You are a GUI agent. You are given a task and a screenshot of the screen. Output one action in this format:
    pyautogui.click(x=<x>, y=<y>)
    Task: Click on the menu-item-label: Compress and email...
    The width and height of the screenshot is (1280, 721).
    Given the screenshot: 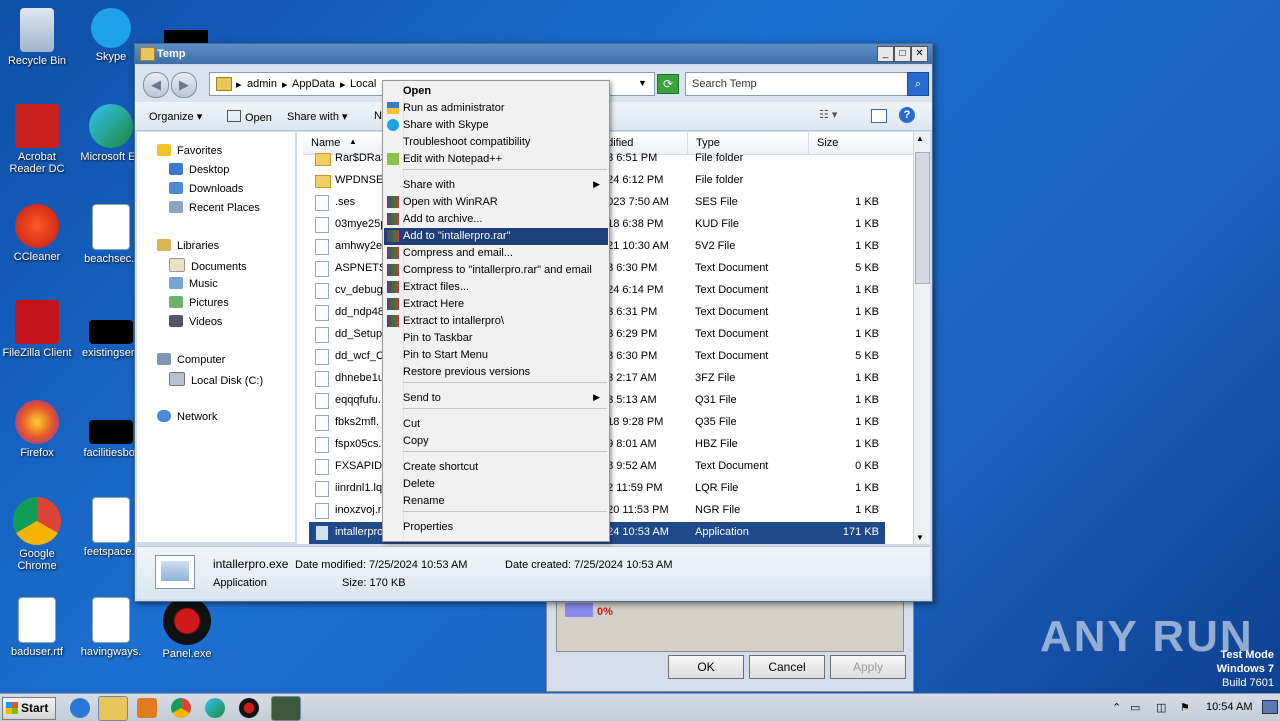 What is the action you would take?
    pyautogui.click(x=458, y=253)
    